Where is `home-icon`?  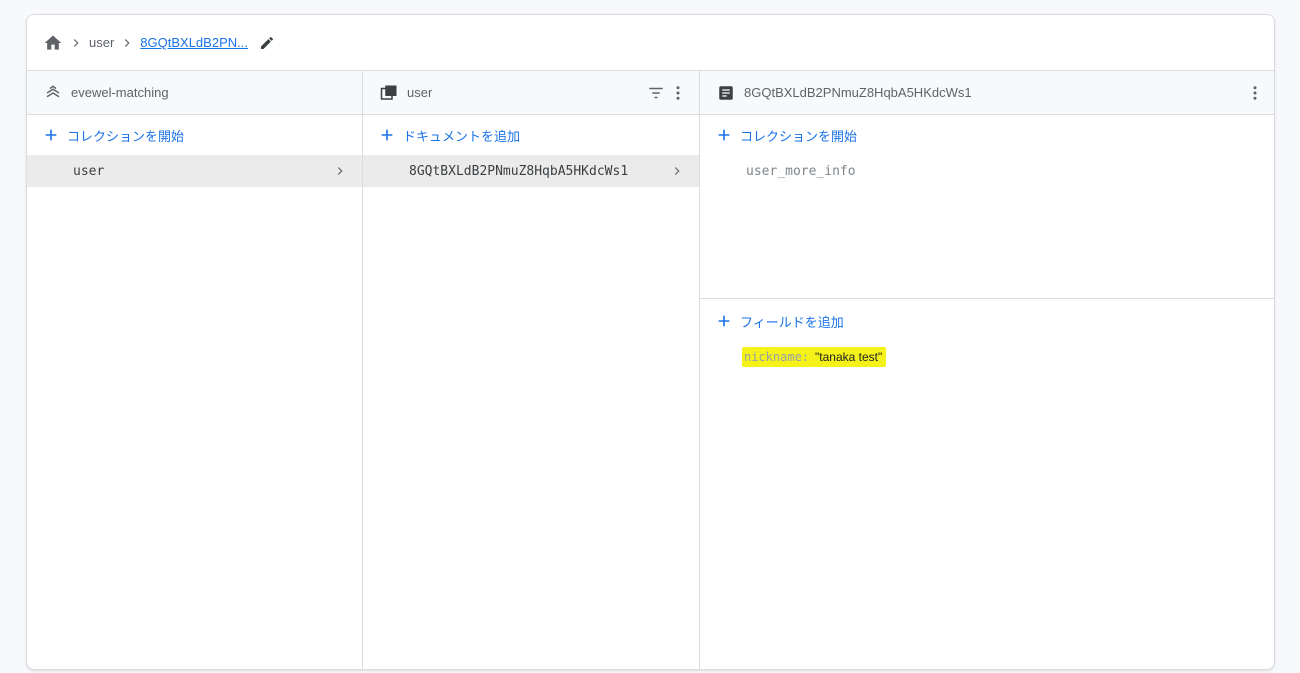 home-icon is located at coordinates (53, 43).